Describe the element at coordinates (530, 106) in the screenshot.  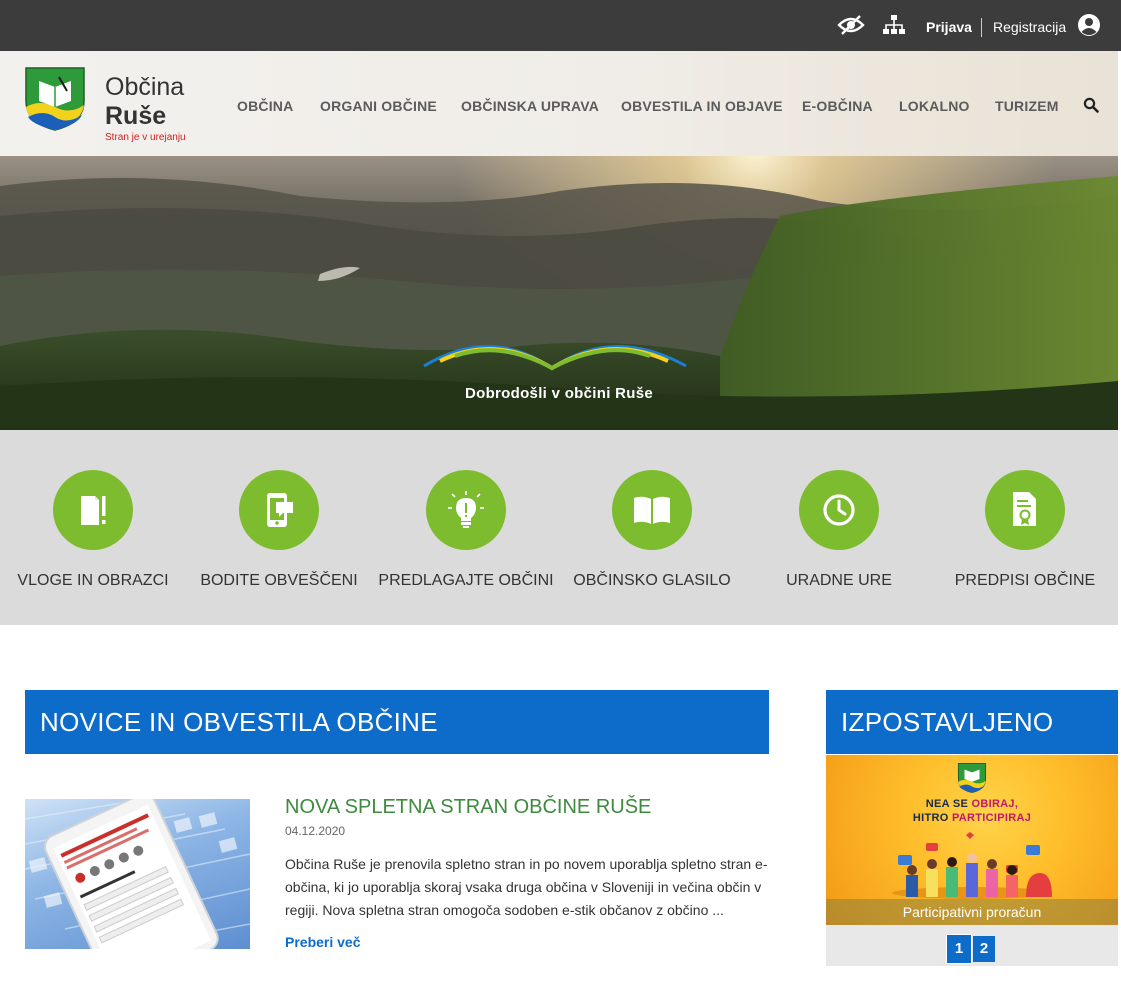
I see `nav-obcinska-uprava: OBČINSKA UPRAVA` at that location.